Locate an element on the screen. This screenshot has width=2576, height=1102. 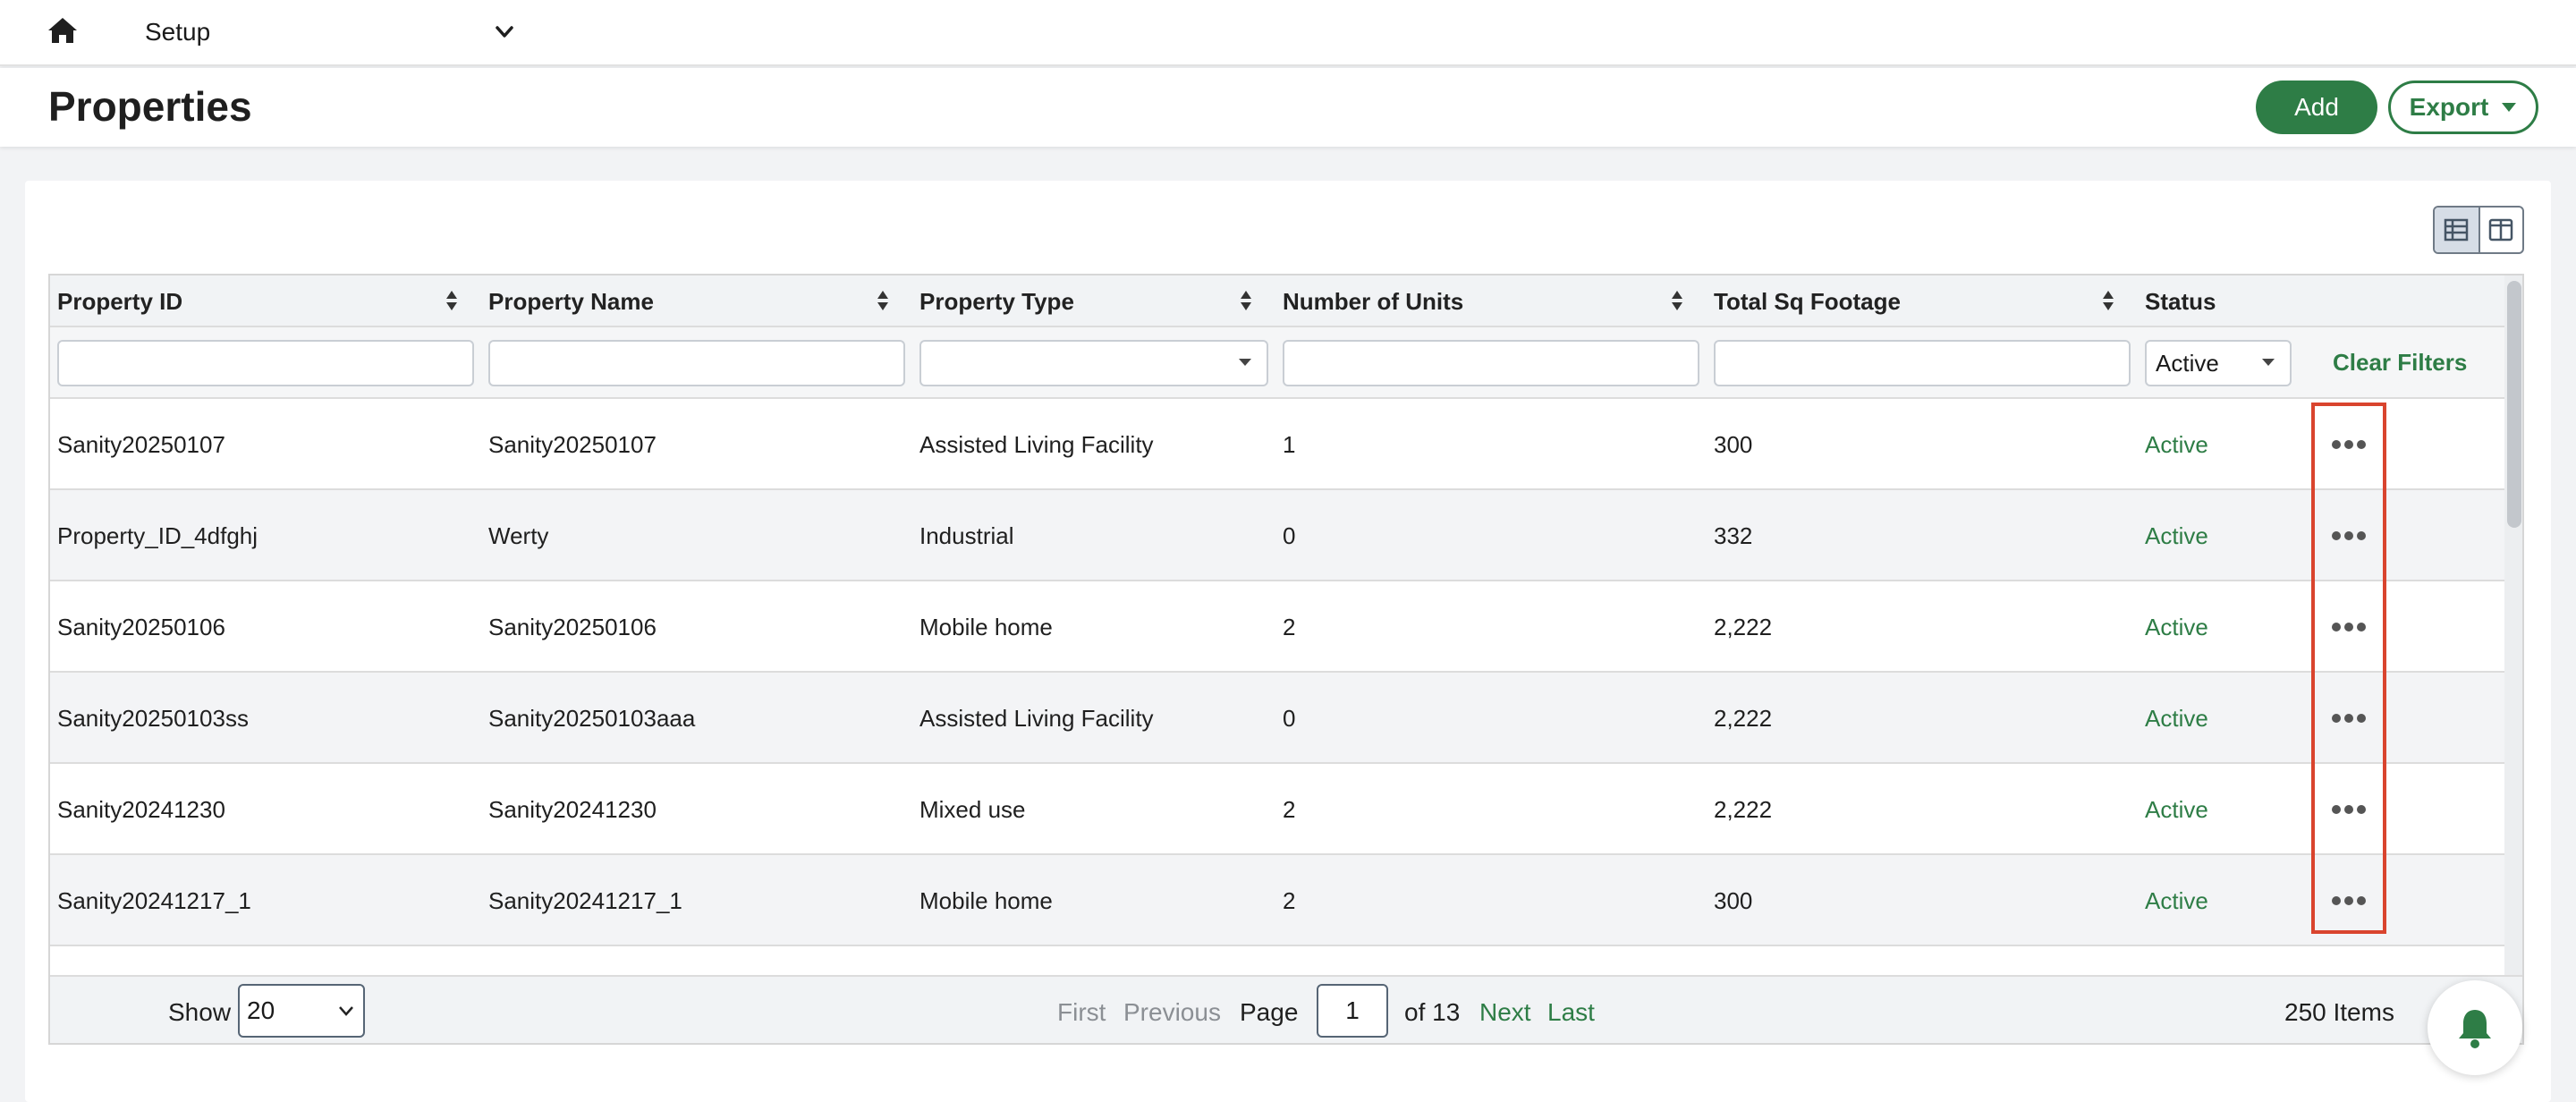
page-size-select: 20 is located at coordinates (301, 1011).